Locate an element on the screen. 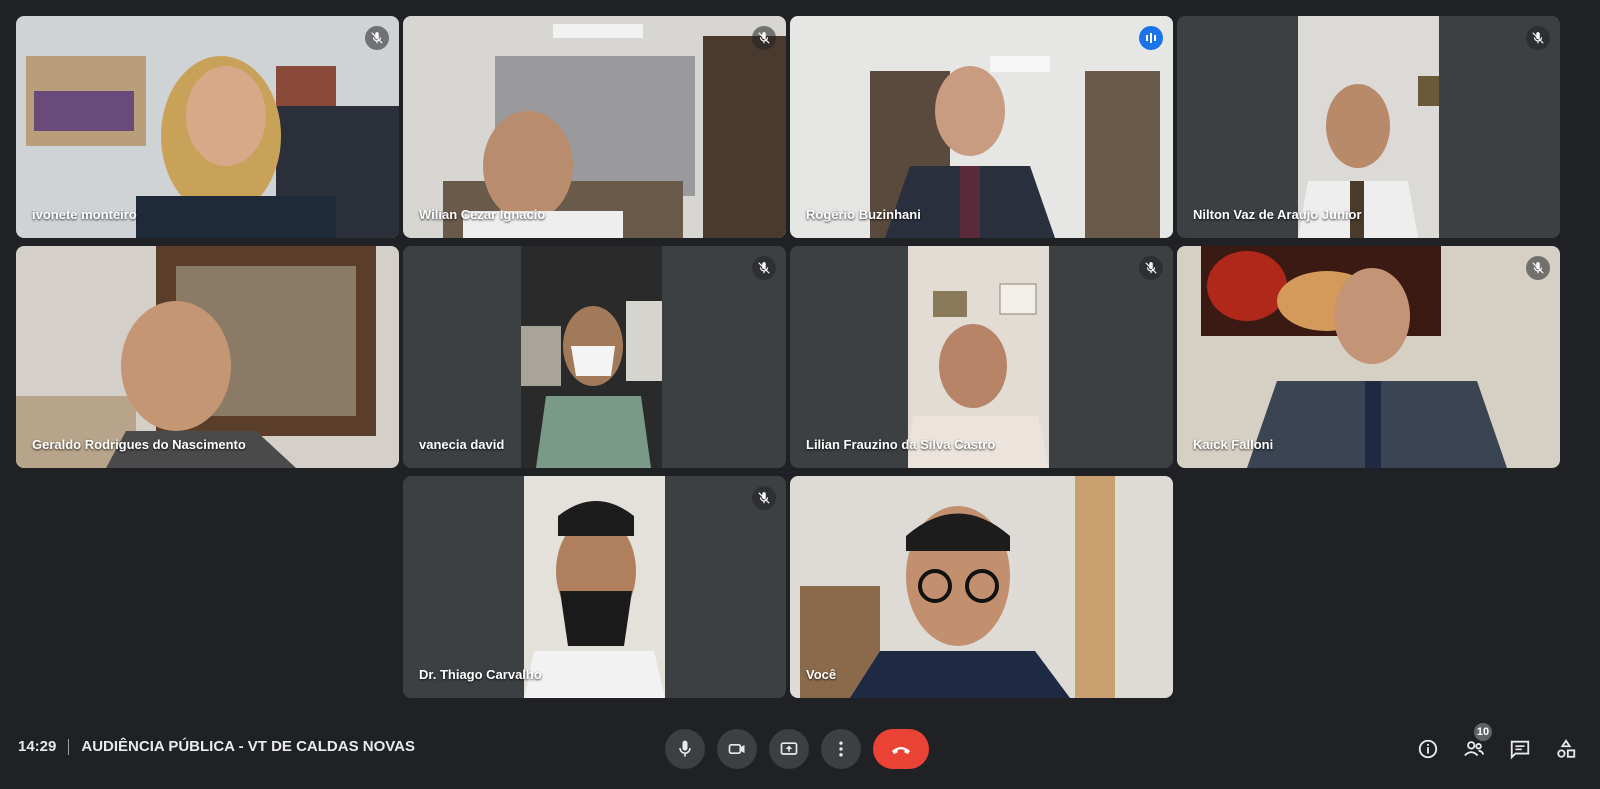 The height and width of the screenshot is (789, 1600). participant-name: Kaick Falloni is located at coordinates (1233, 444).